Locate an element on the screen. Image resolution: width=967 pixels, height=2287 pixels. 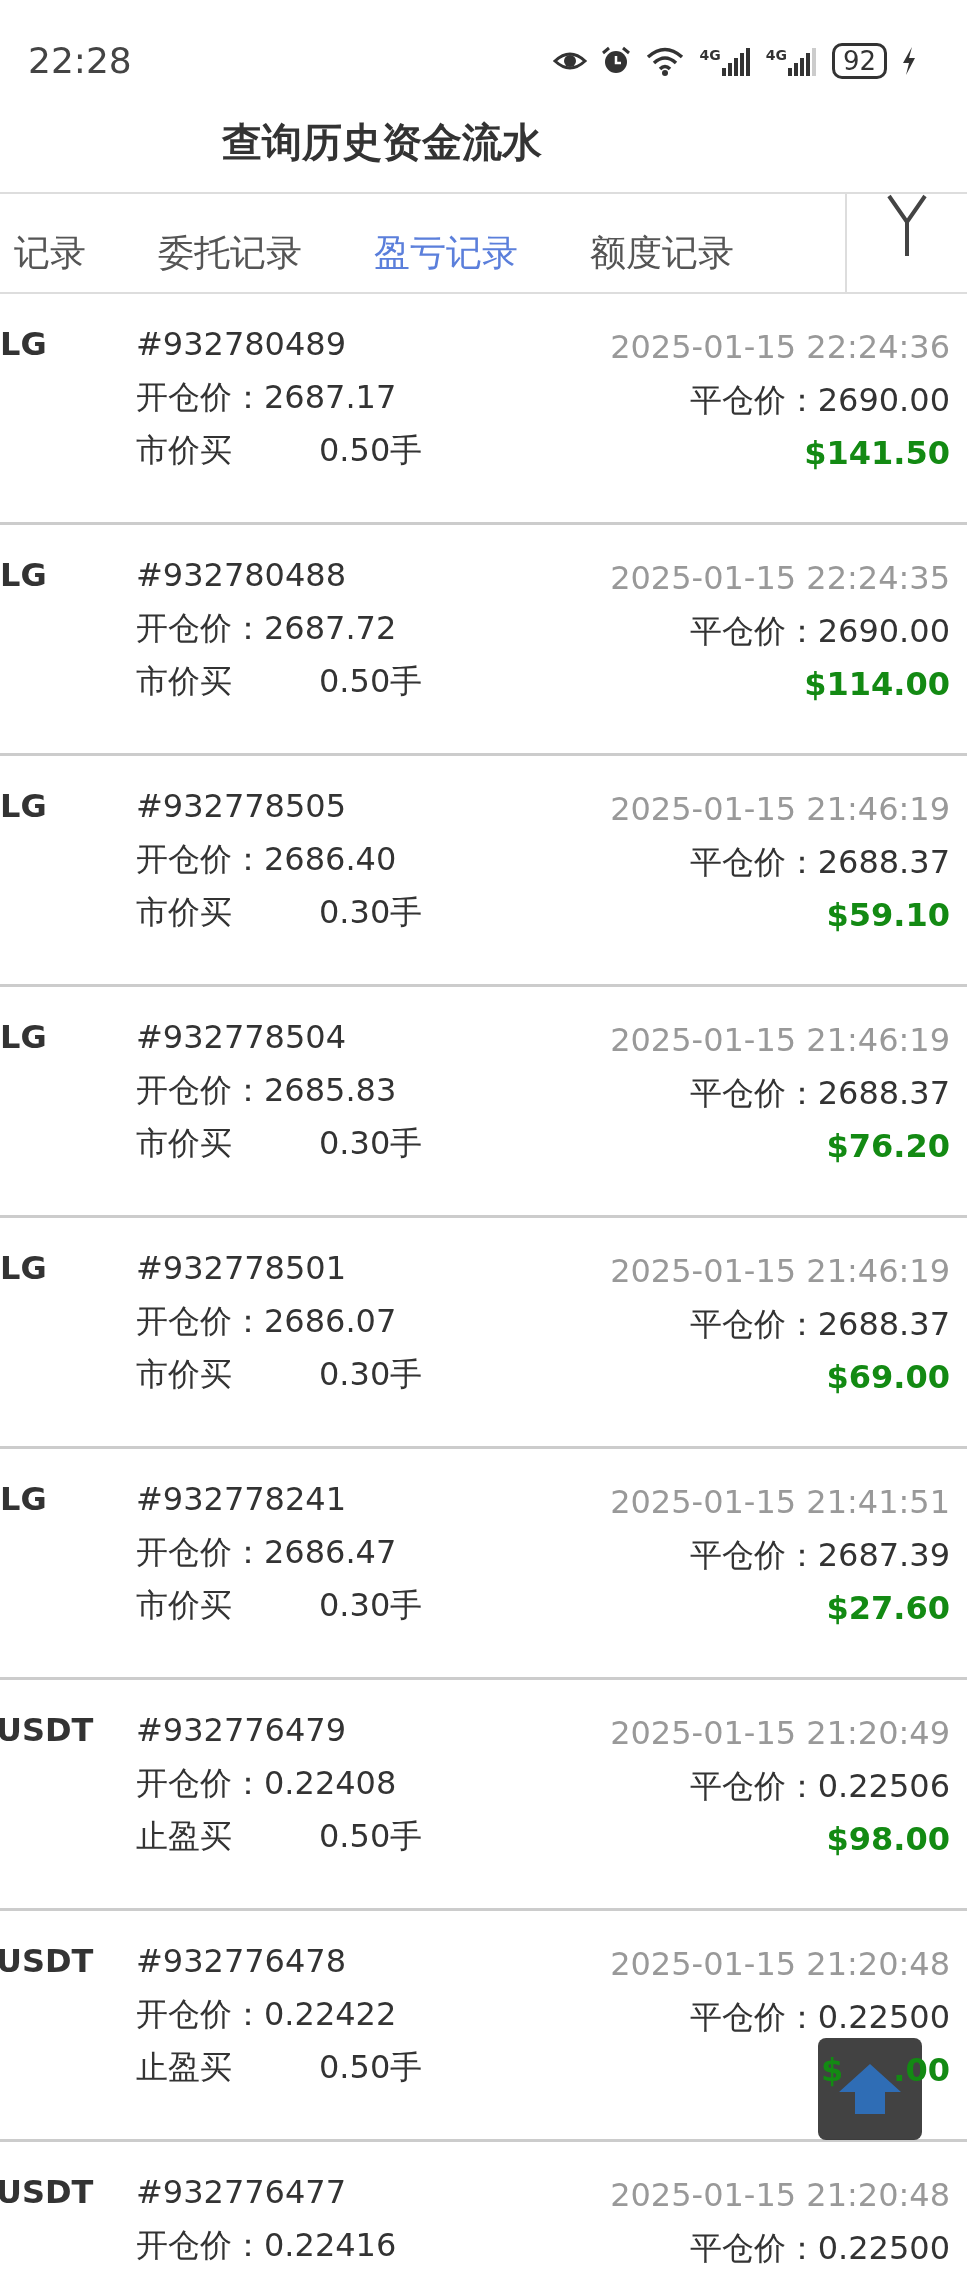
close-time: 2025-01-15 21:41:51 is located at coordinates (780, 1502).